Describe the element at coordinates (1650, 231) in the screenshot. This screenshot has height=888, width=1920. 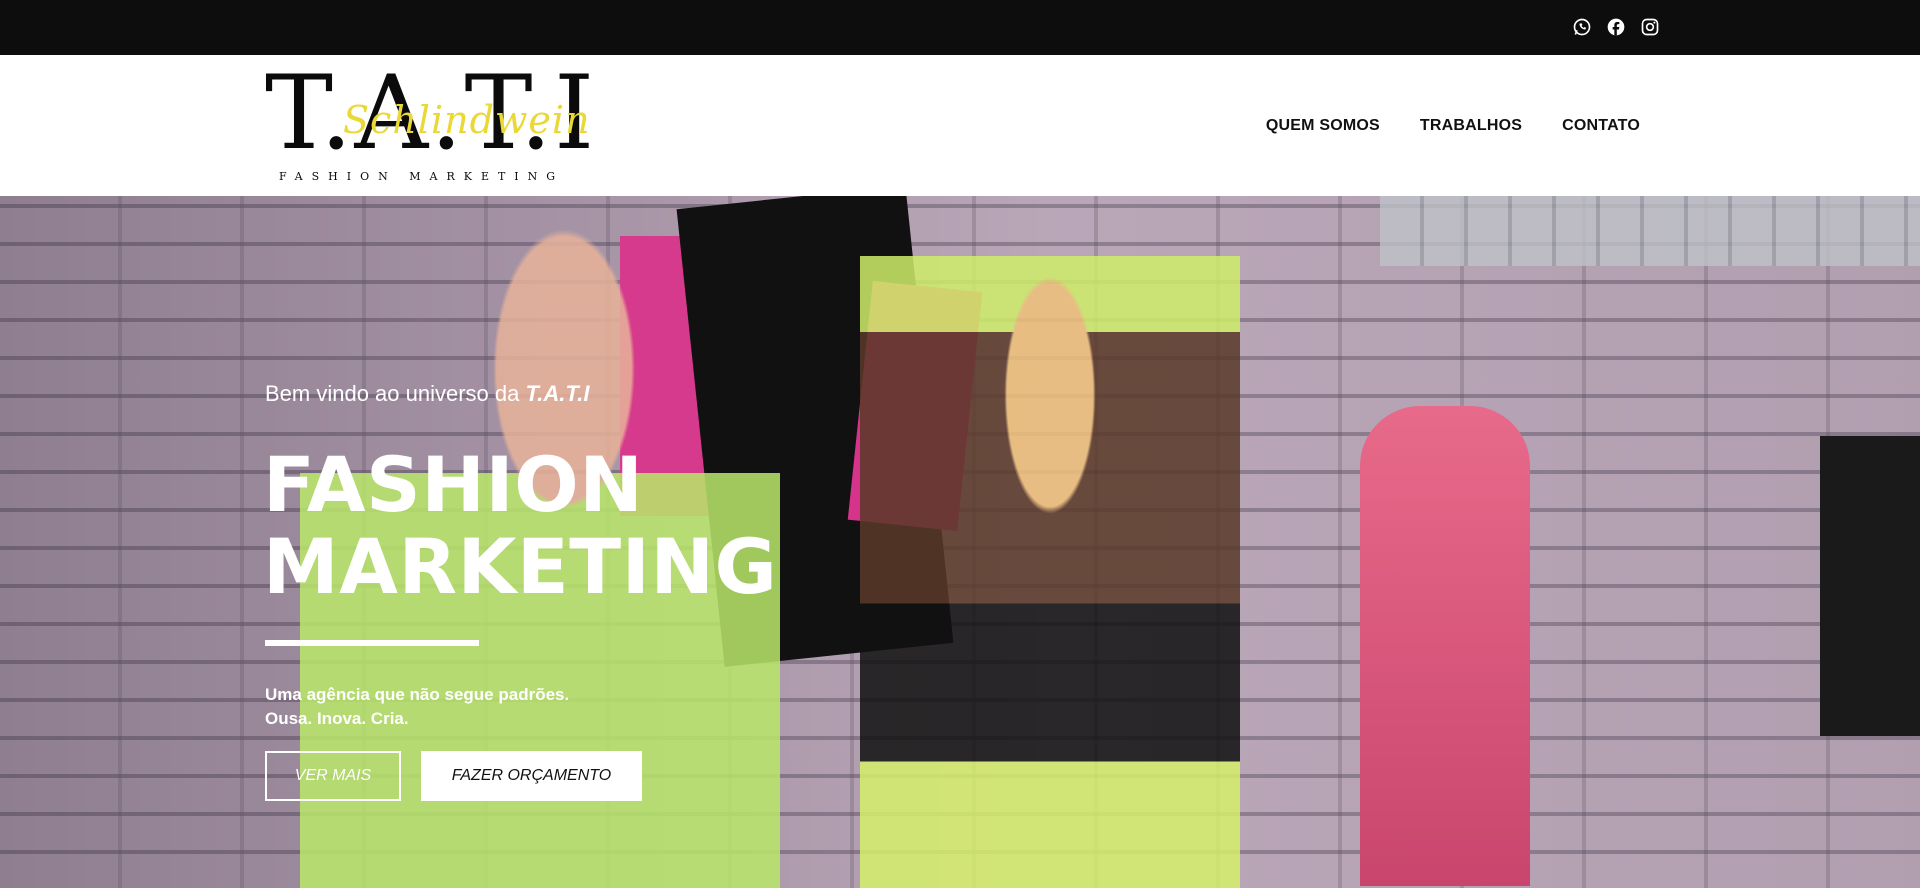
I see `city-background` at that location.